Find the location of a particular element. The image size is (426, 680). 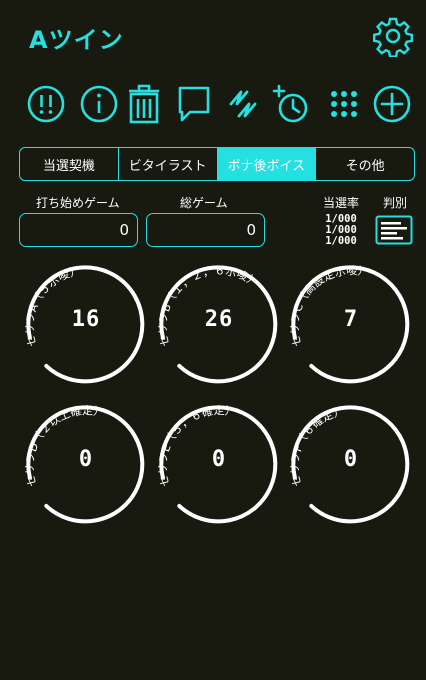

tab-other: その他 is located at coordinates (365, 164).